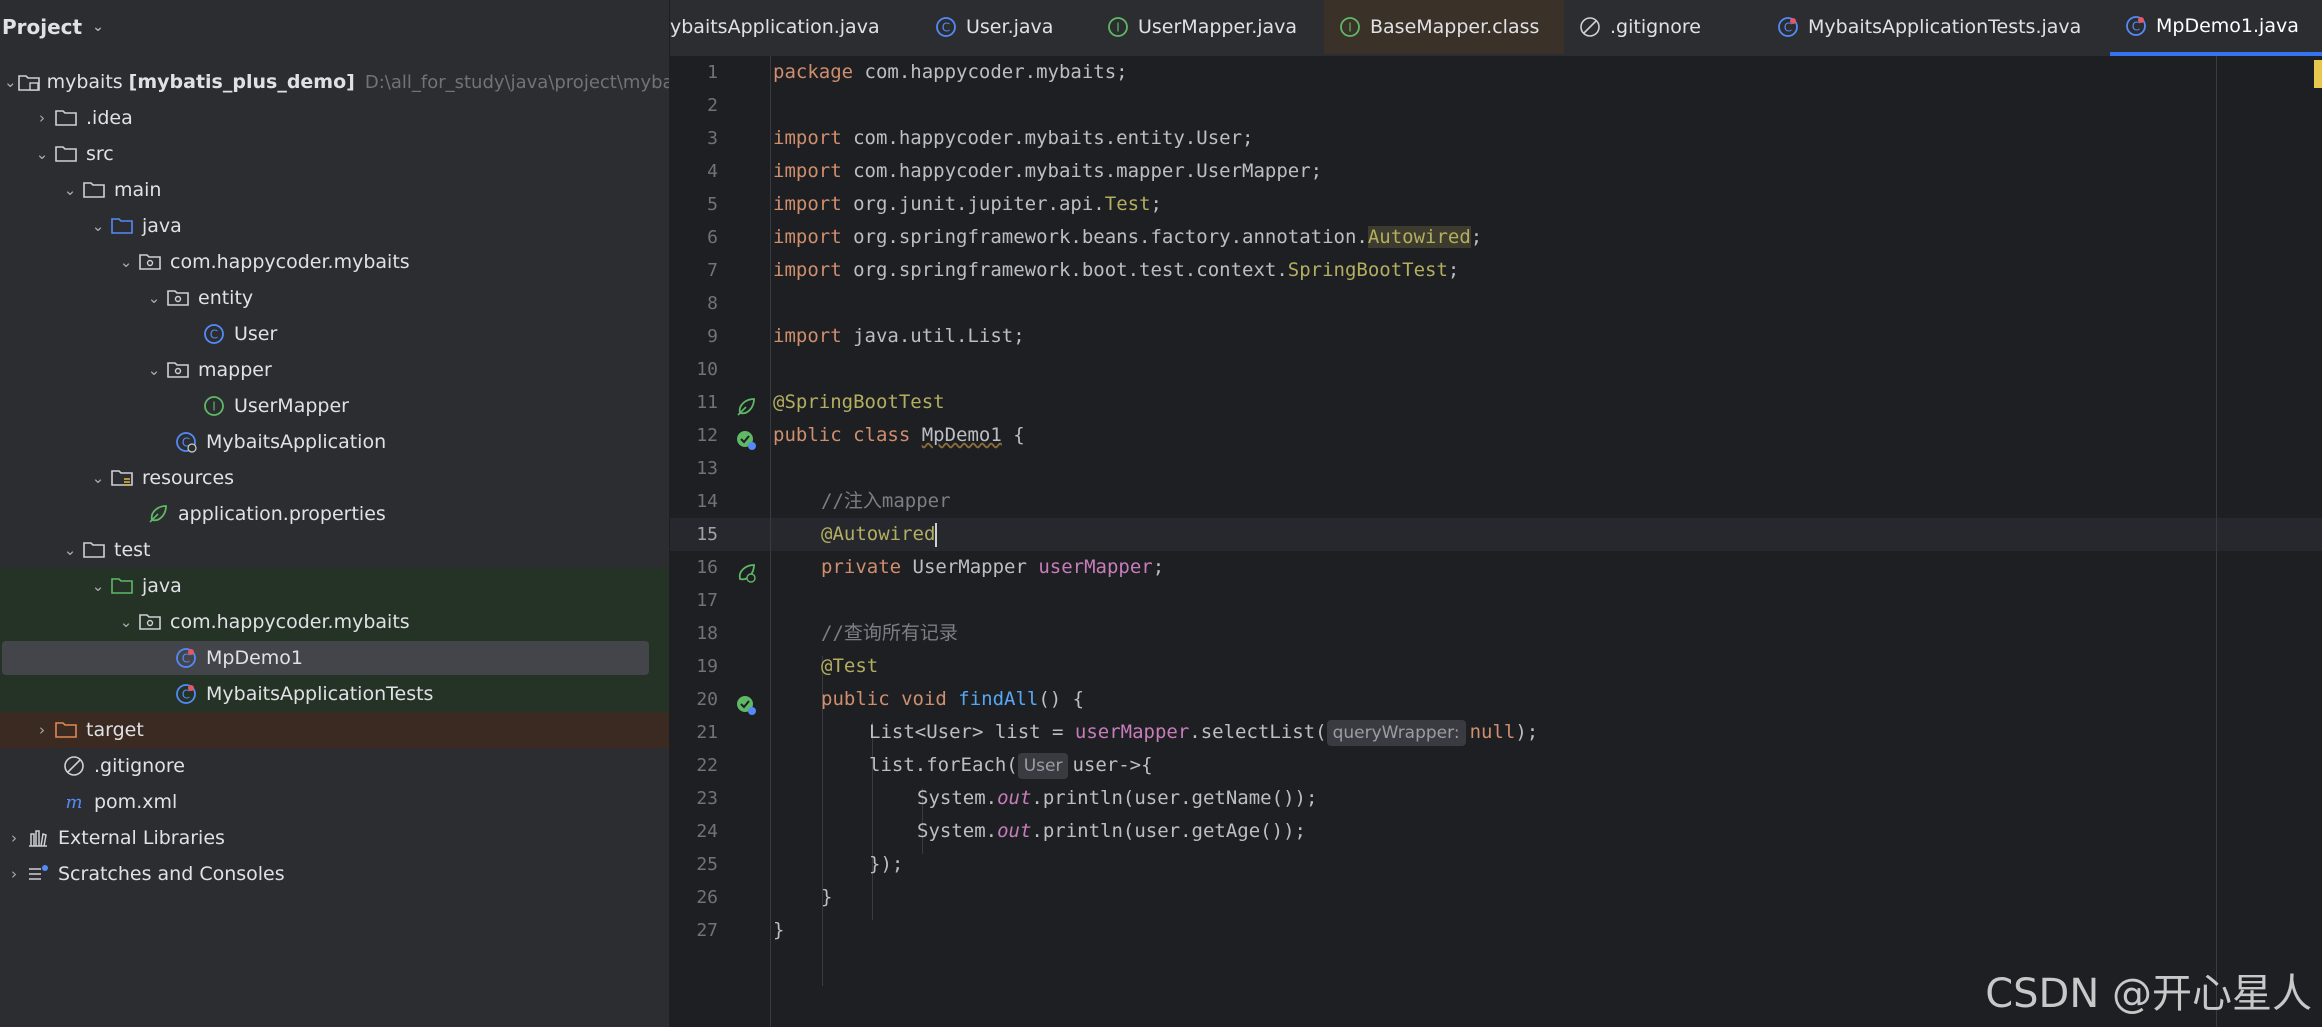 This screenshot has width=2322, height=1027. I want to click on tree-item-test: ⌄ test, so click(334, 550).